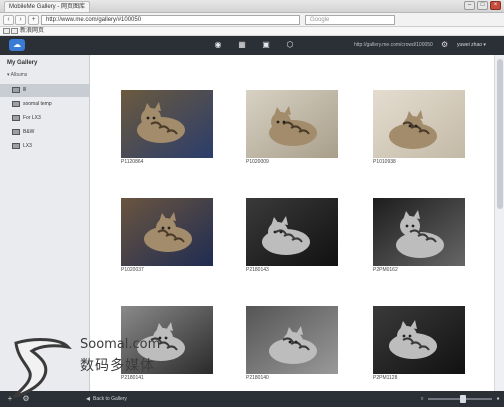  Describe the element at coordinates (132, 270) in the screenshot. I see `photo-caption: P1020037` at that location.